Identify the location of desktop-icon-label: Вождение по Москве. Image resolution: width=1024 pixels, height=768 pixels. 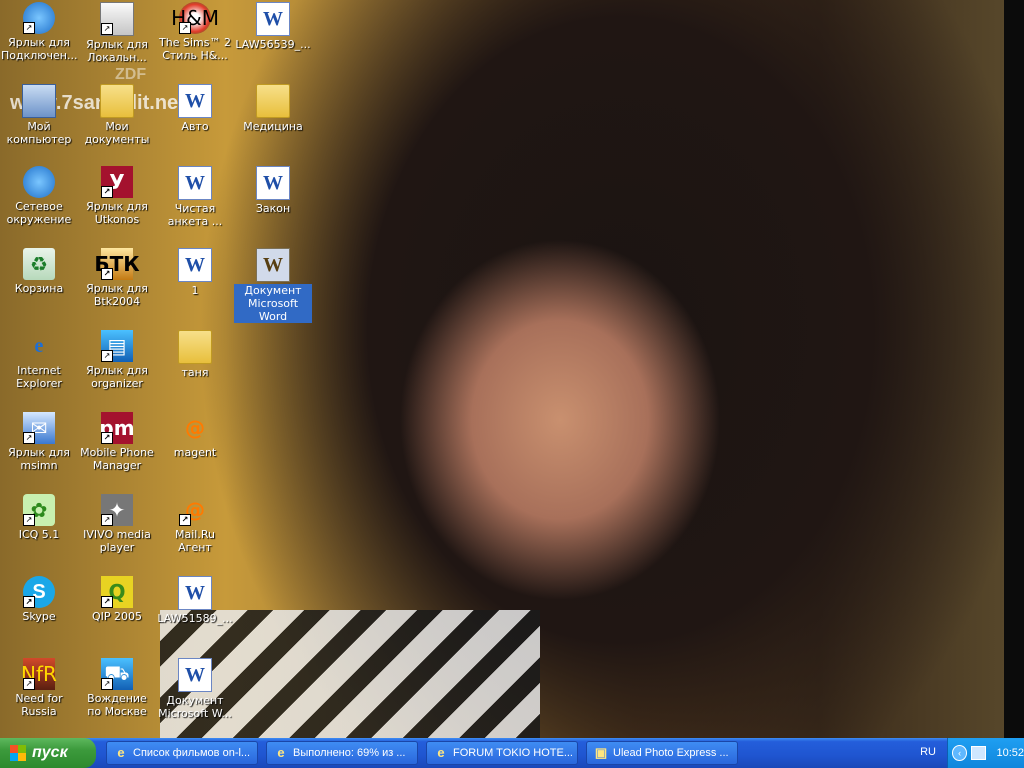
(117, 705).